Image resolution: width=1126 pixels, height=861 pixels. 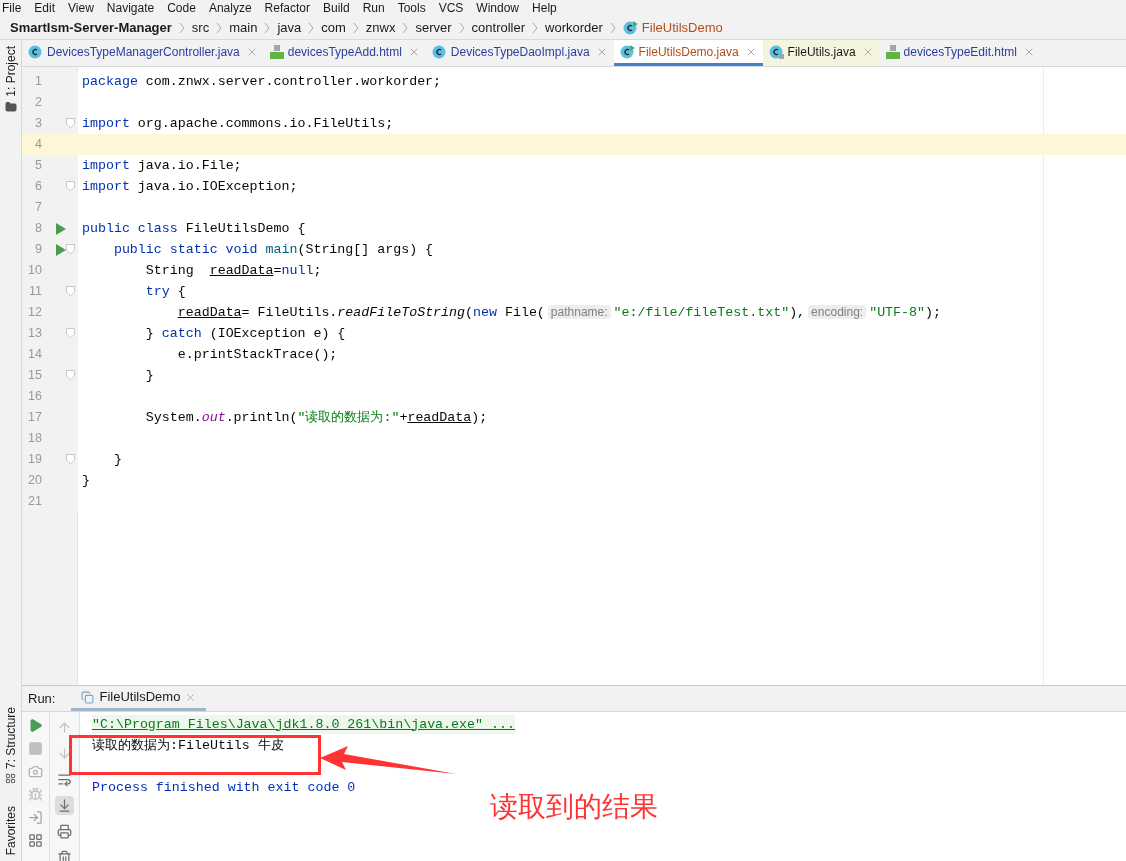 What do you see at coordinates (261, 81) in the screenshot?
I see `code-text: package com.znwx.server.controller.workorder;` at bounding box center [261, 81].